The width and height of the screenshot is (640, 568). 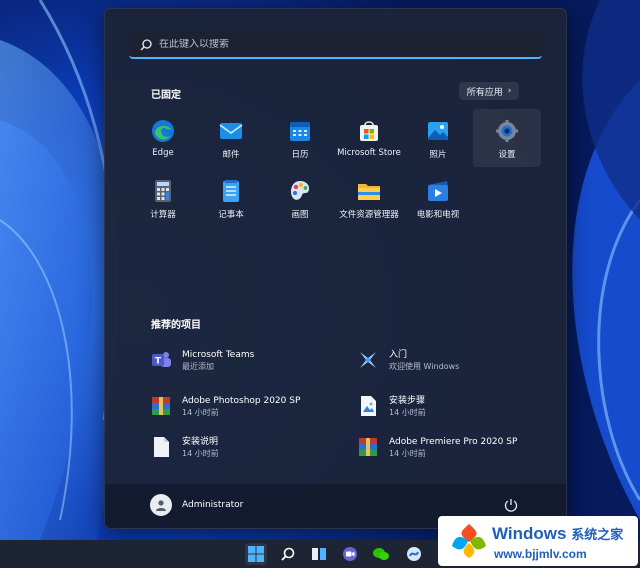 I want to click on user-account-button: Administrator, so click(x=196, y=505).